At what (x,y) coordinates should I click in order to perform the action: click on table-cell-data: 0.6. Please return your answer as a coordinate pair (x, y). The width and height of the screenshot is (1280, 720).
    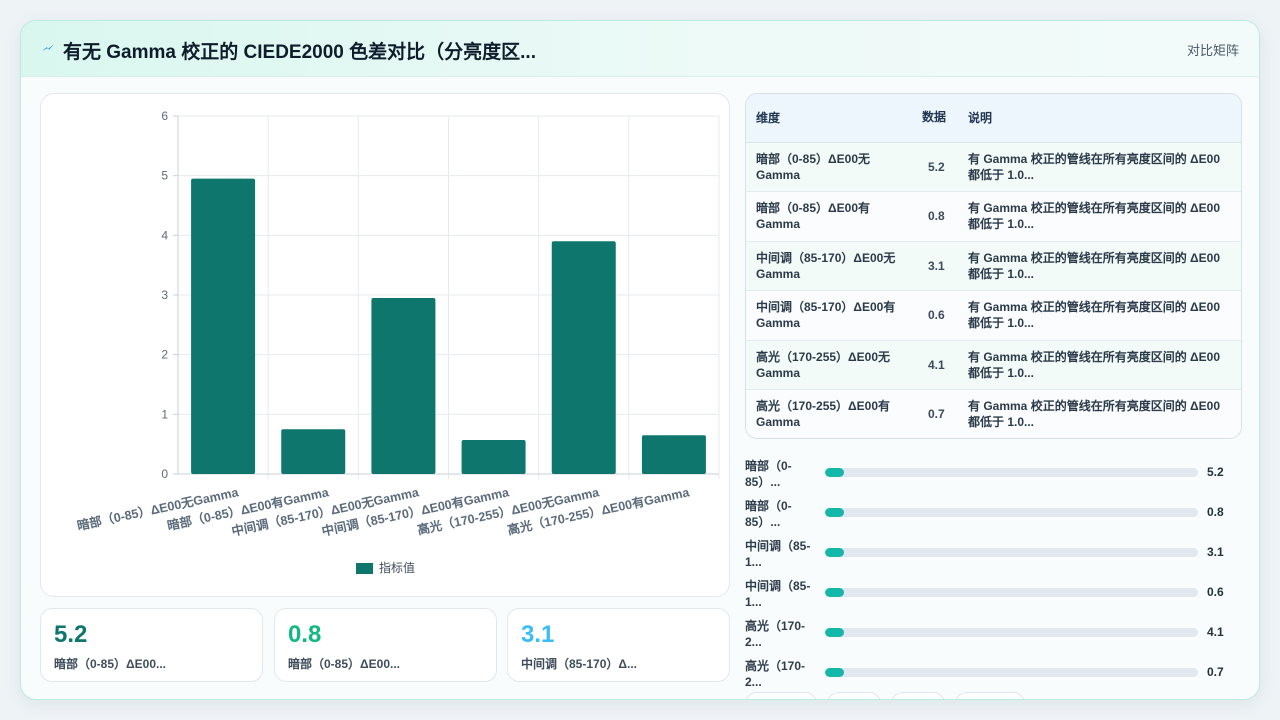
    Looking at the image, I should click on (938, 315).